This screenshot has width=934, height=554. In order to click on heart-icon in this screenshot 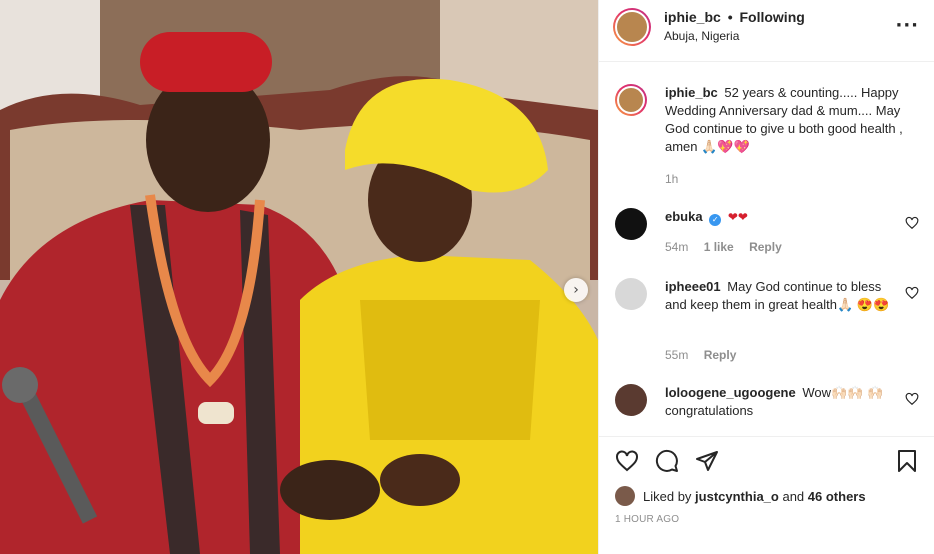, I will do `click(627, 461)`.